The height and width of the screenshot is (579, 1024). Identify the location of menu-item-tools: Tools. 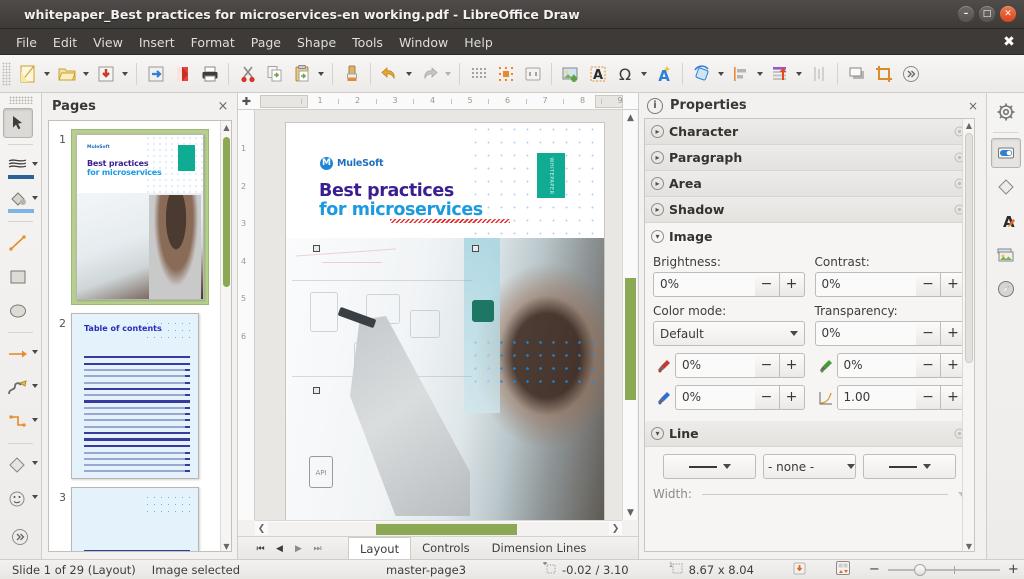
(367, 42).